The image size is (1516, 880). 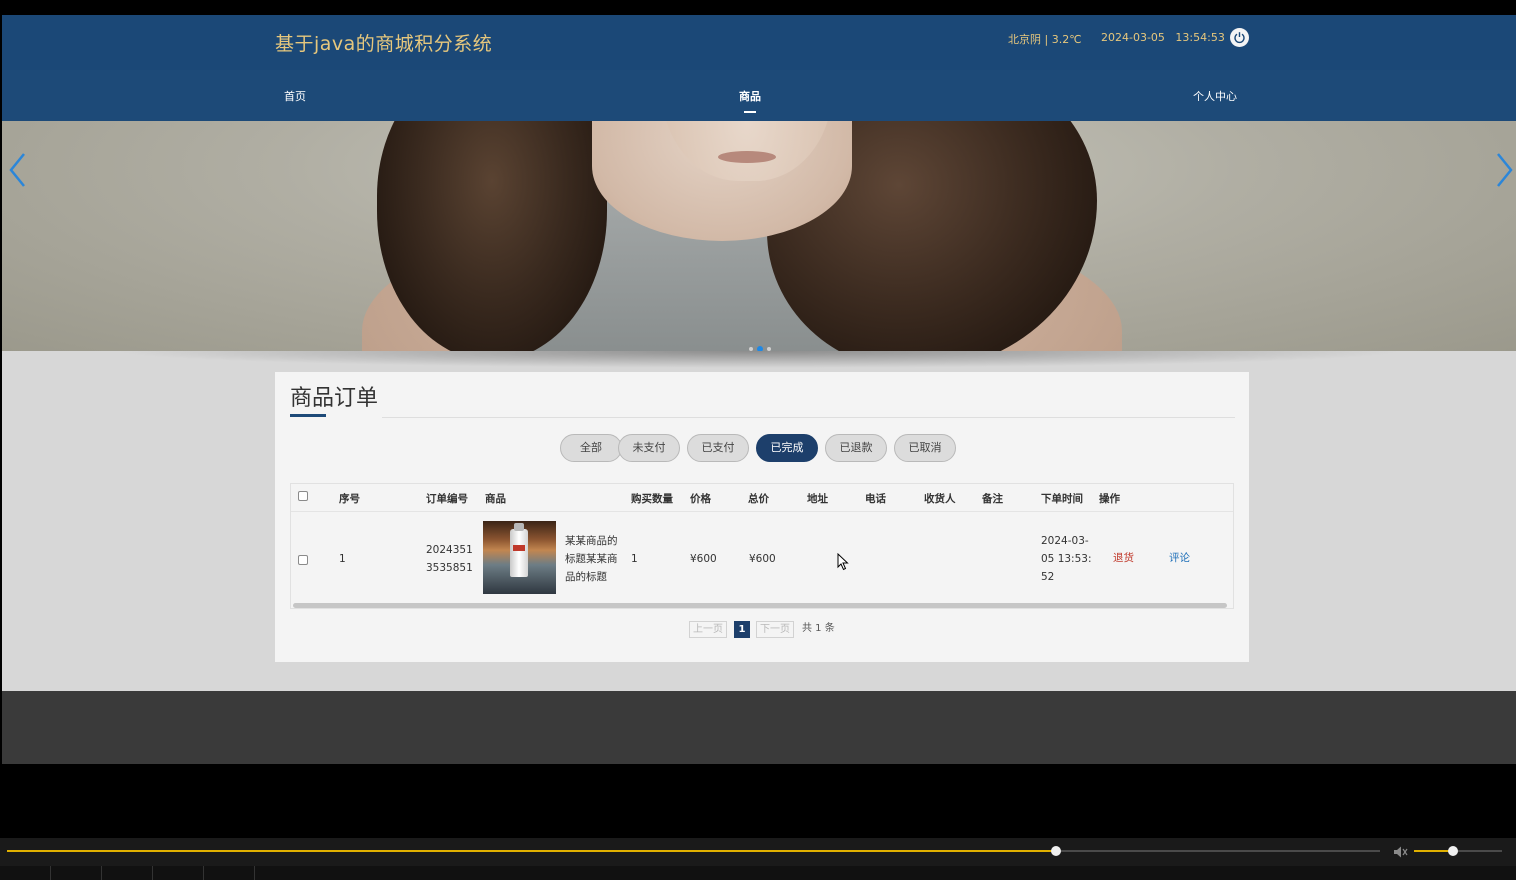 I want to click on col-address: 地址, so click(x=817, y=499).